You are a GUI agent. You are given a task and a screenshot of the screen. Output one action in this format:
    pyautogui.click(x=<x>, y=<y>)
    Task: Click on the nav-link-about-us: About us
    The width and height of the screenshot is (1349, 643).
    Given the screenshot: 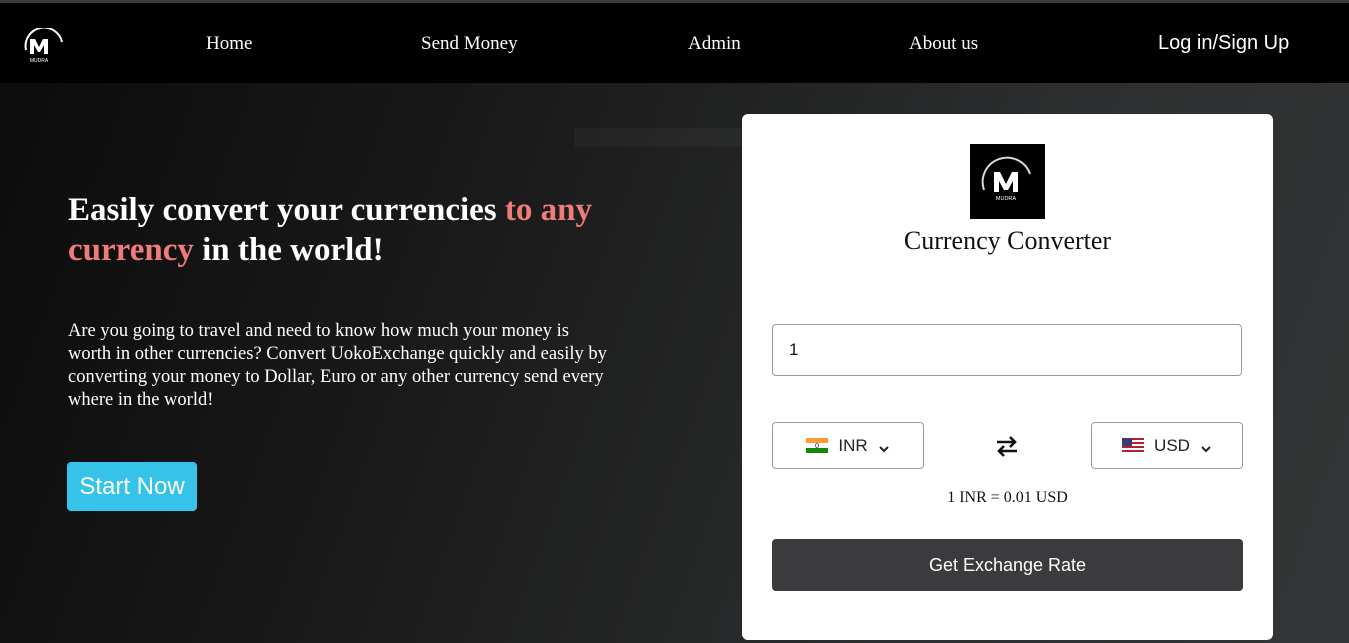 What is the action you would take?
    pyautogui.click(x=943, y=44)
    